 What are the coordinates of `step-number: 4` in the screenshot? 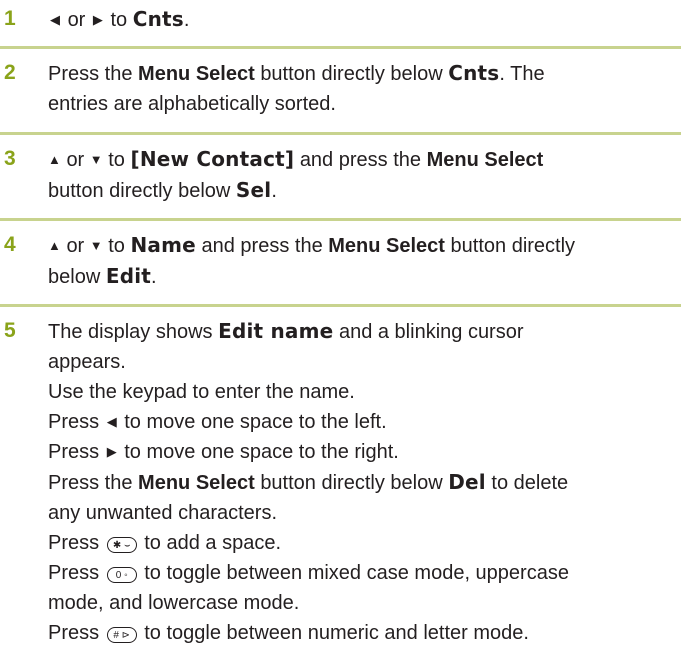 It's located at (10, 244).